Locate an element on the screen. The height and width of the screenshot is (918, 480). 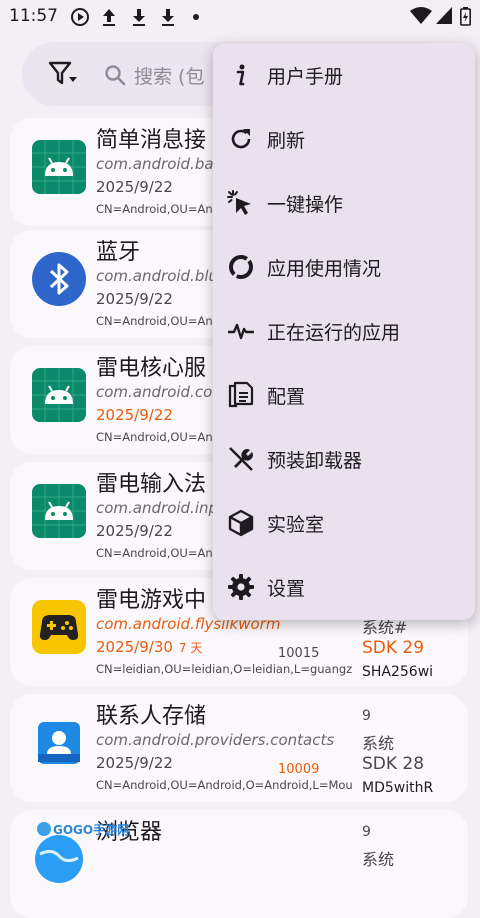
app-package: com.android.blu is located at coordinates (157, 276).